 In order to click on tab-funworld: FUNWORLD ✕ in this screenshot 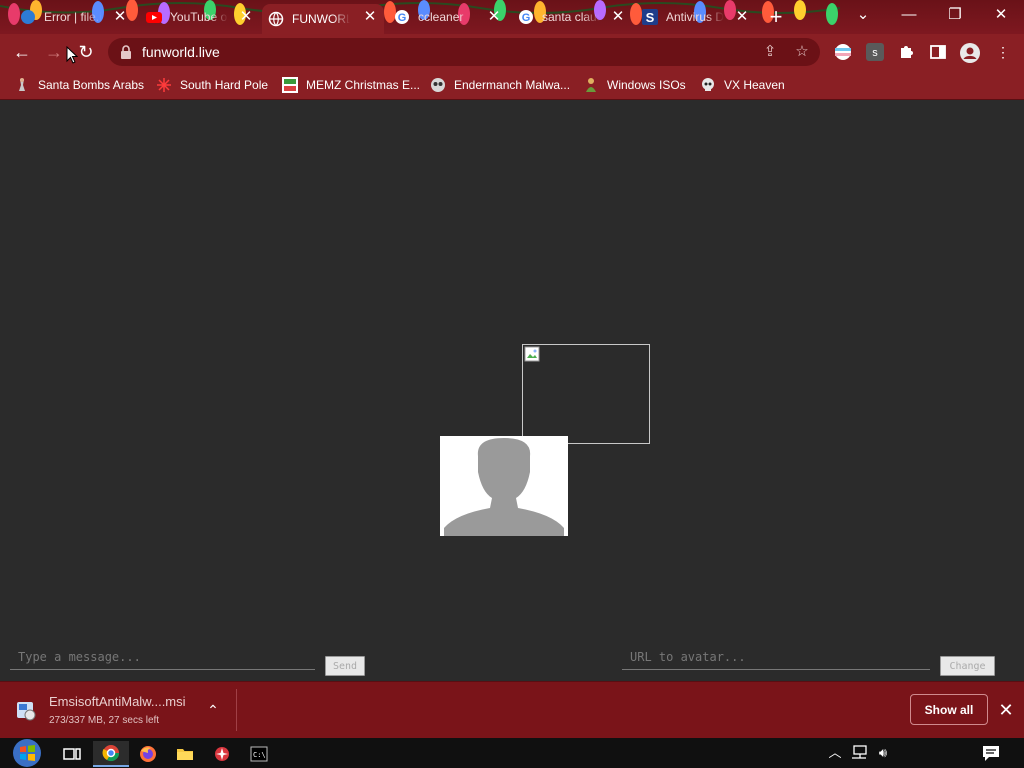, I will do `click(323, 19)`.